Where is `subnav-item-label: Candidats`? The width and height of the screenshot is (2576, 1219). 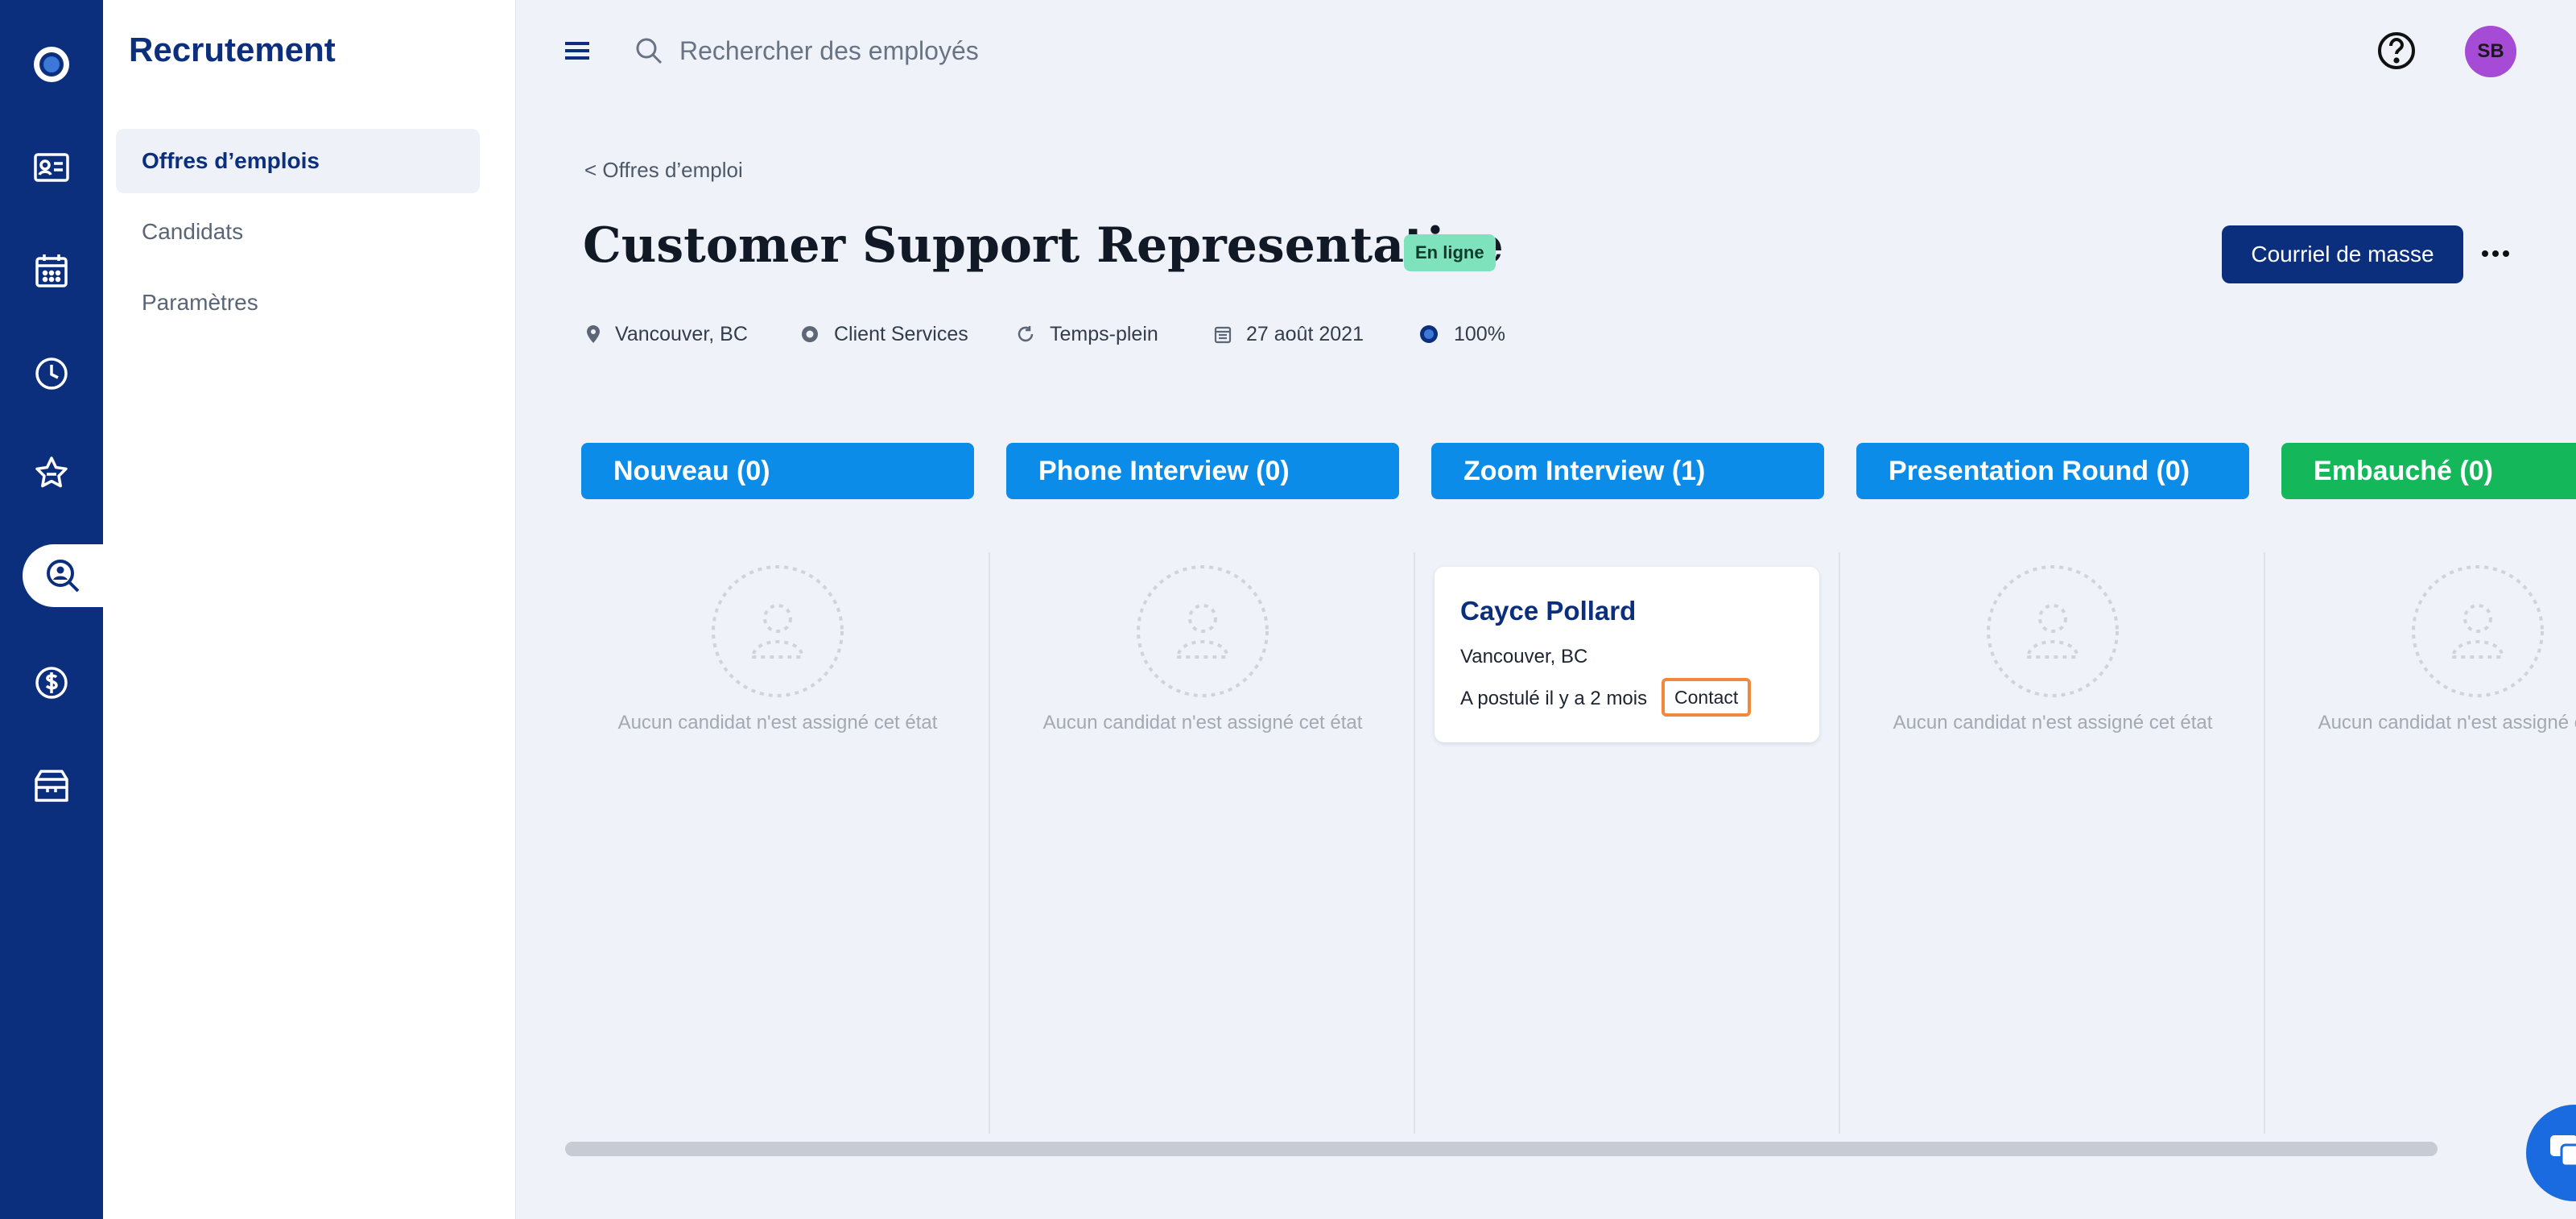
subnav-item-label: Candidats is located at coordinates (193, 232).